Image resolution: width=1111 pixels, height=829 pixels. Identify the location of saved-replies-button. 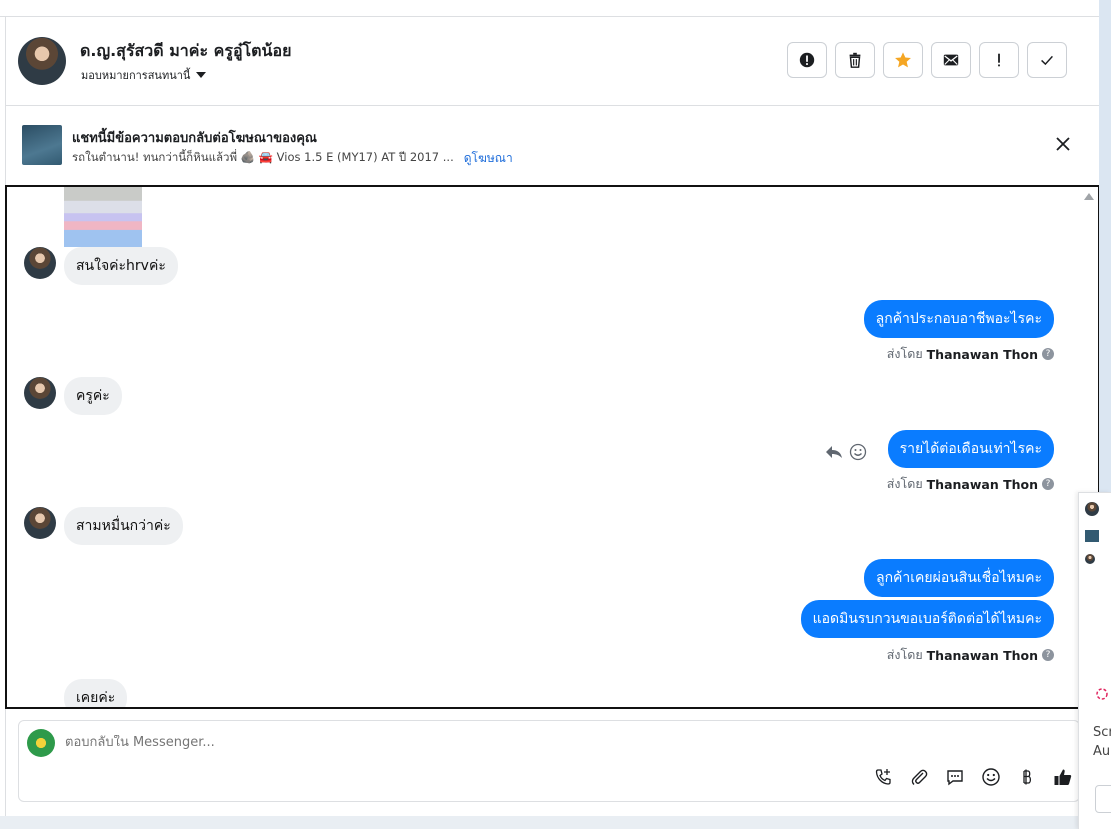
(955, 777).